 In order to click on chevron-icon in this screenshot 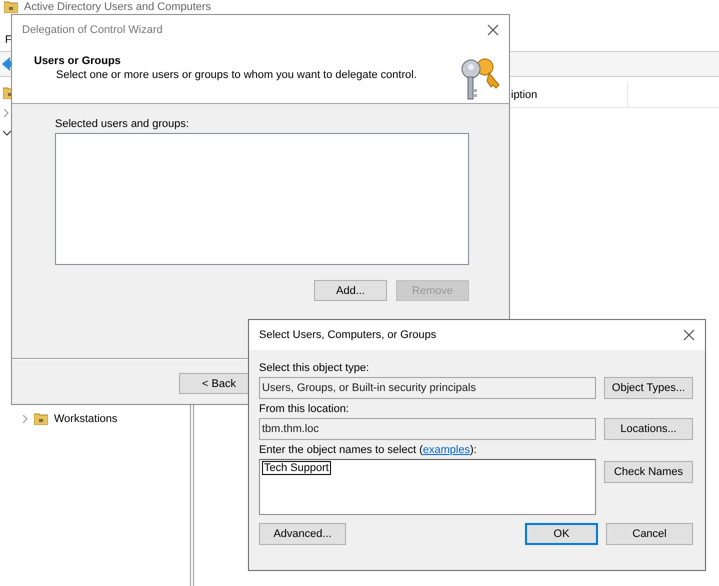, I will do `click(7, 133)`.